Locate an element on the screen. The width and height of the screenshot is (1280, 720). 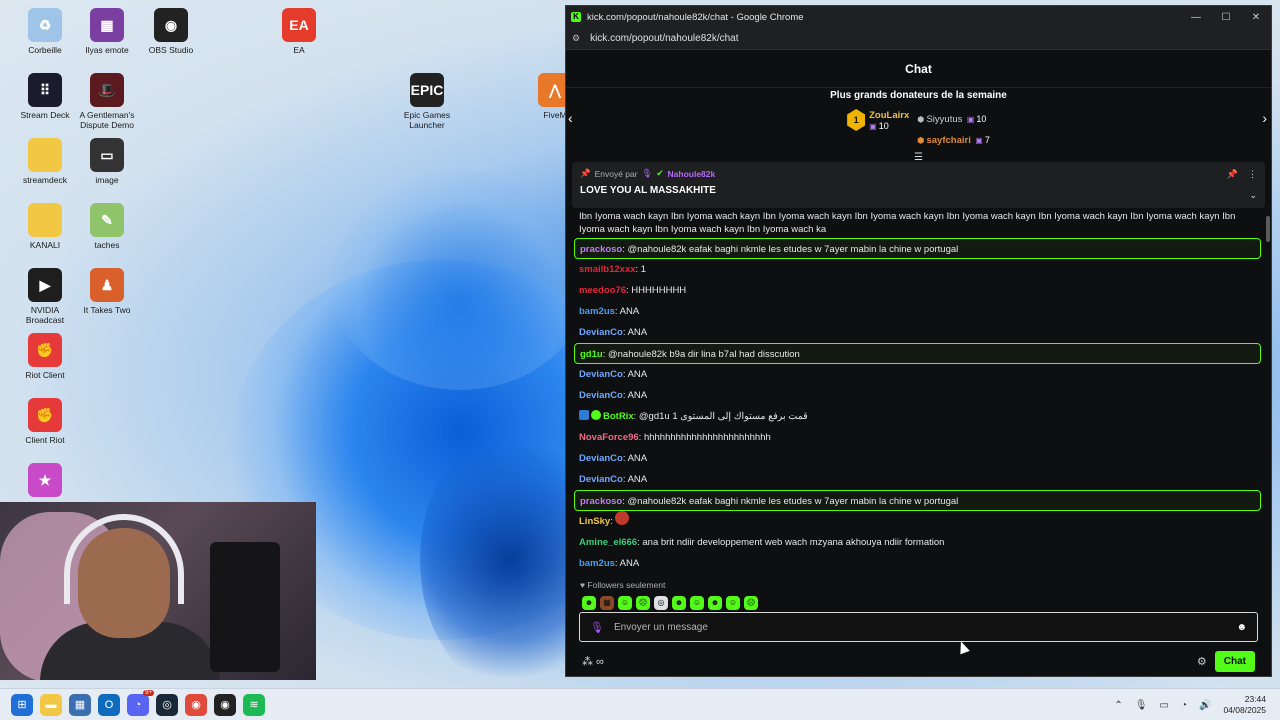
volume-icon: 🔊 is located at coordinates (1205, 705).